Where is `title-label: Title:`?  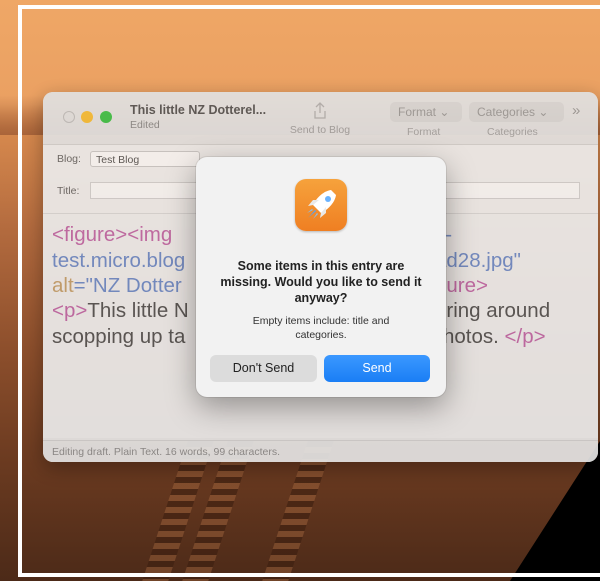
title-label: Title: is located at coordinates (68, 191).